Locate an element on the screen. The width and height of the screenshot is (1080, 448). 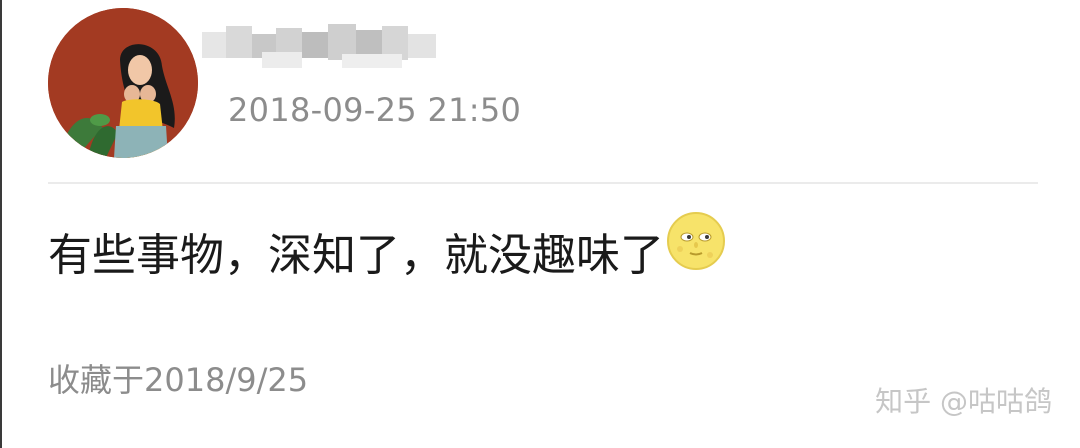
avatar is located at coordinates (123, 83).